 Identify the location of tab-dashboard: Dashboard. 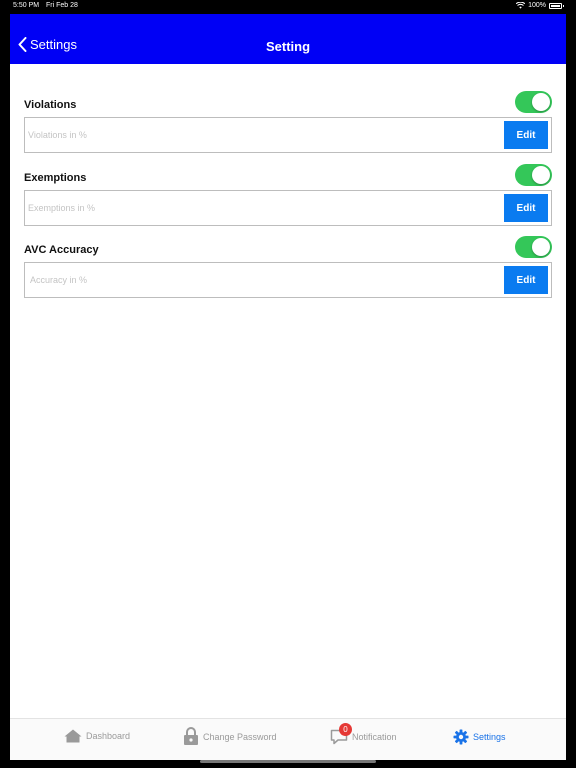
(97, 736).